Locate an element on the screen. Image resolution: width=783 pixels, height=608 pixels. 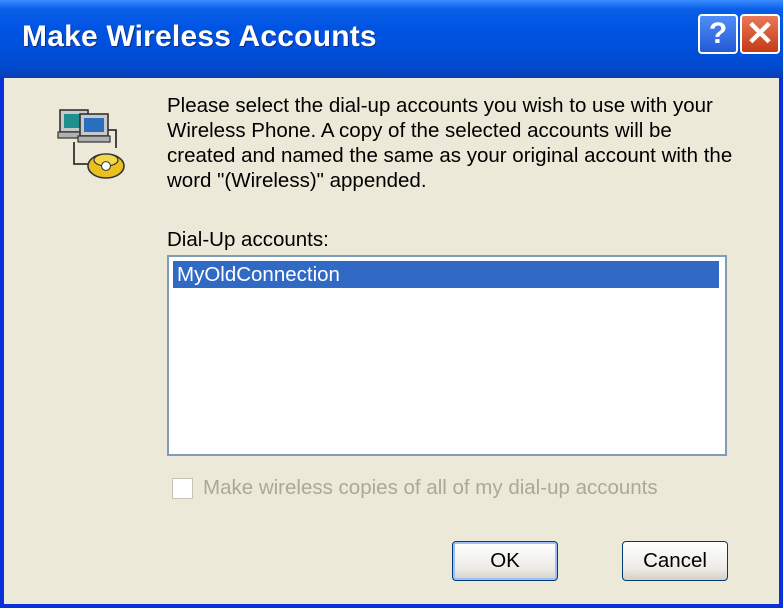
window-title: Make Wireless Accounts is located at coordinates (199, 36).